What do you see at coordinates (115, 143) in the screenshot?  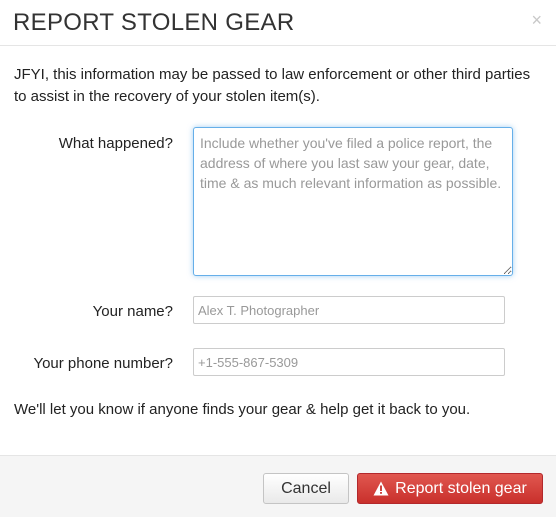 I see `what-happened-label: What happened?` at bounding box center [115, 143].